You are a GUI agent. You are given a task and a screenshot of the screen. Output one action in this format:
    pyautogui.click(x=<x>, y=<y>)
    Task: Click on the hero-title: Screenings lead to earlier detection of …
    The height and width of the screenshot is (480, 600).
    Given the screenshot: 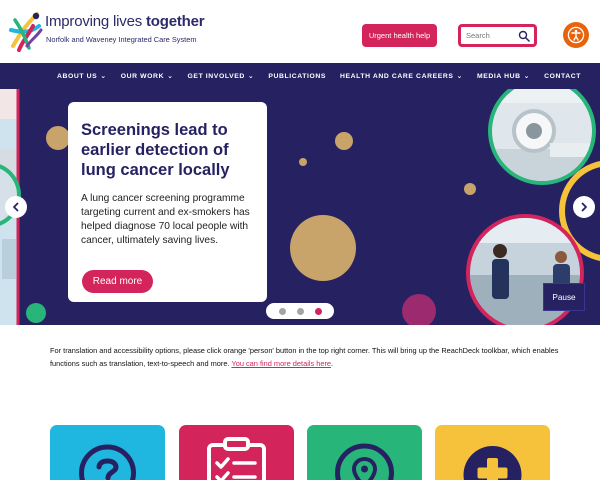 What is the action you would take?
    pyautogui.click(x=167, y=150)
    